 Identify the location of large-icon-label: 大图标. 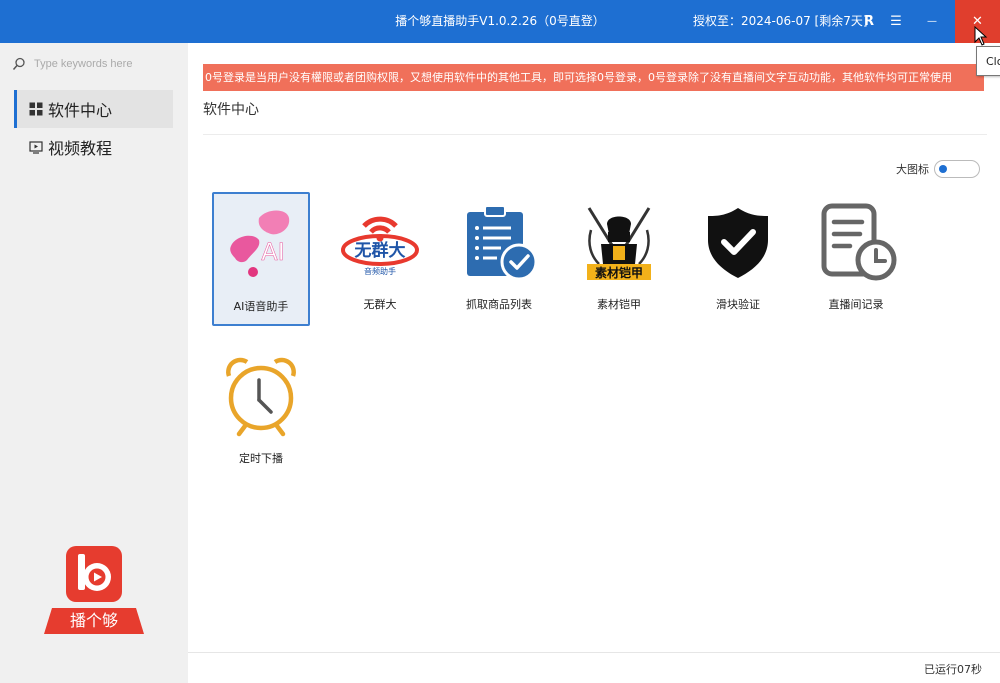
(912, 169).